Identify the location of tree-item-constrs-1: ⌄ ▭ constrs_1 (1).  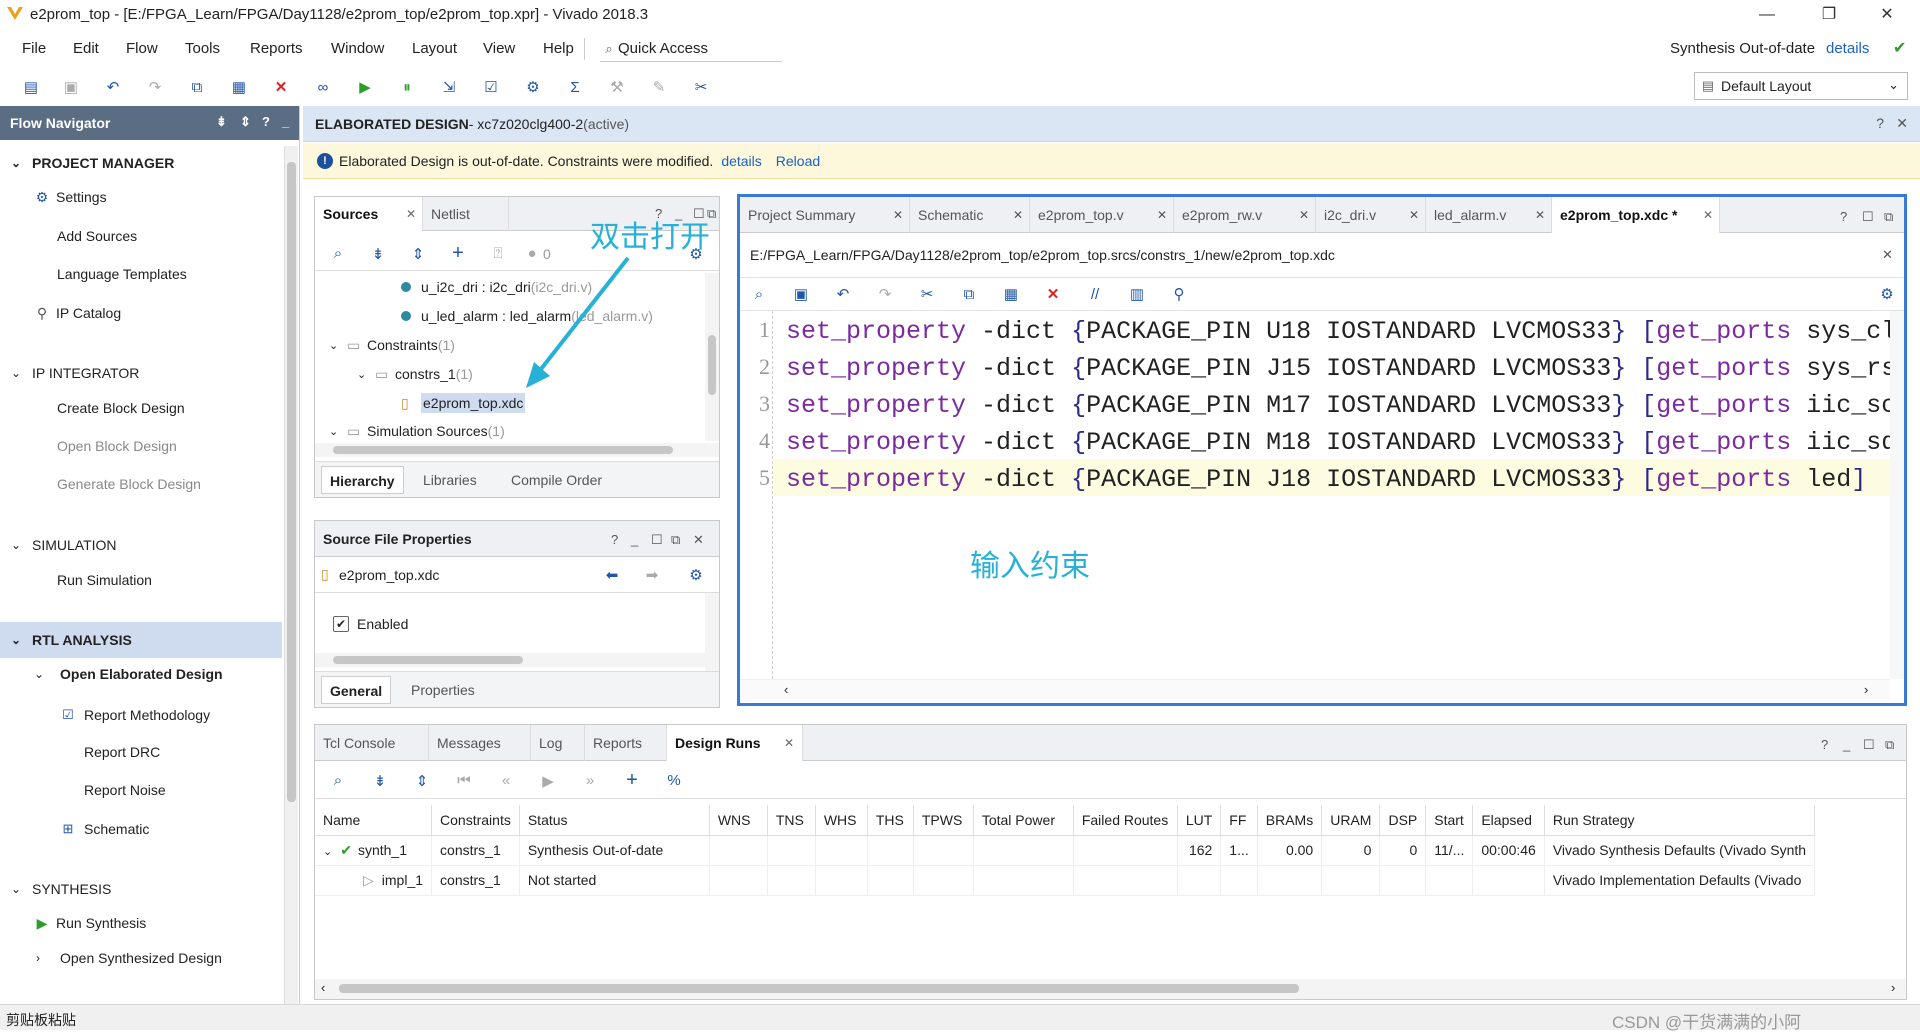
(415, 374).